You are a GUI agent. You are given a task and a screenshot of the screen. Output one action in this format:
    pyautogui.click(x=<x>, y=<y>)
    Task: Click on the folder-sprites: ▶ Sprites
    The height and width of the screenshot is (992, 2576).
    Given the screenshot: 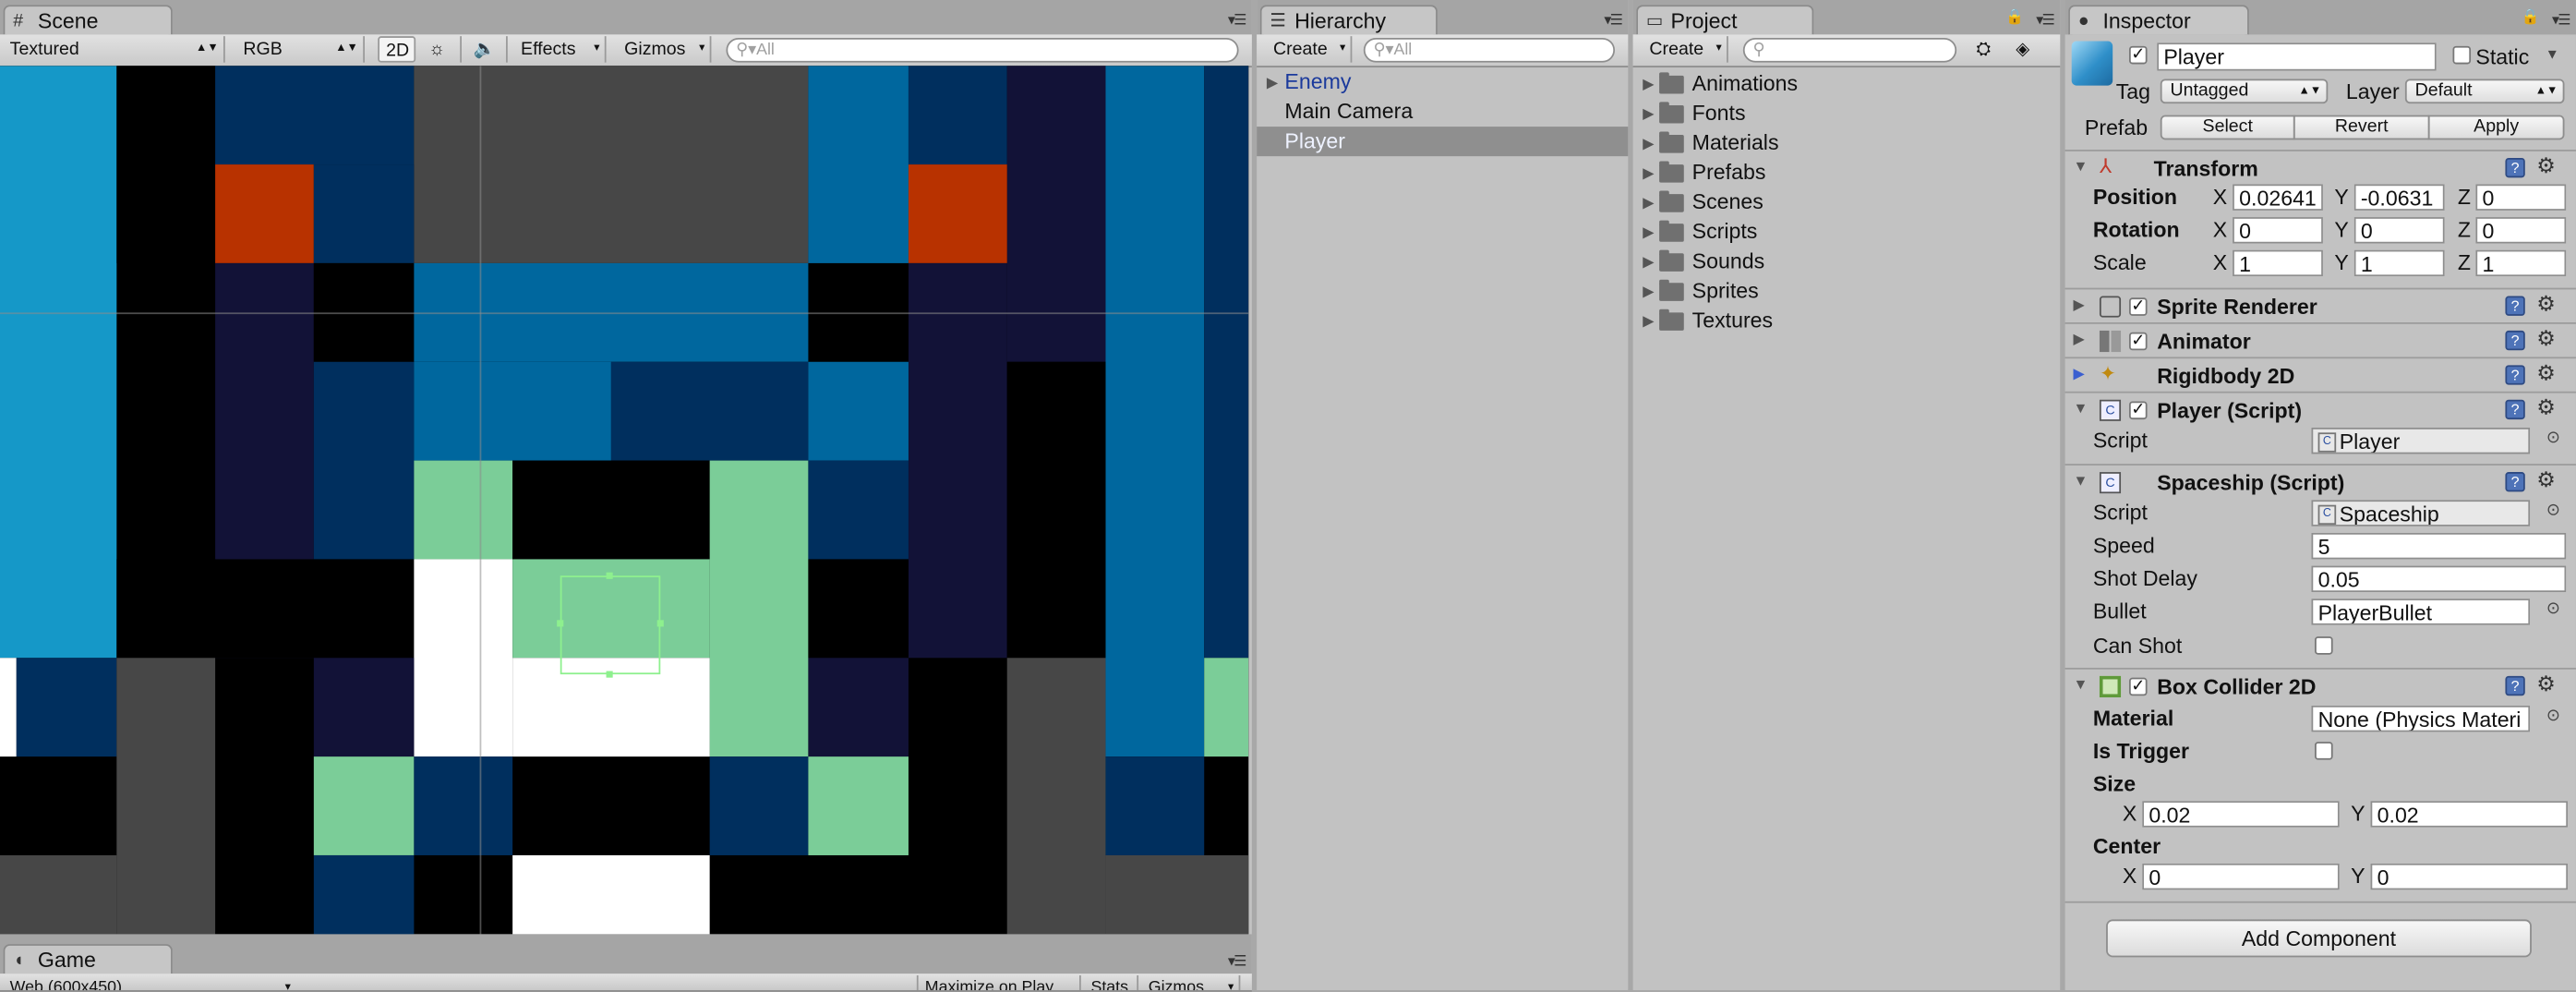 What is the action you would take?
    pyautogui.click(x=1838, y=291)
    